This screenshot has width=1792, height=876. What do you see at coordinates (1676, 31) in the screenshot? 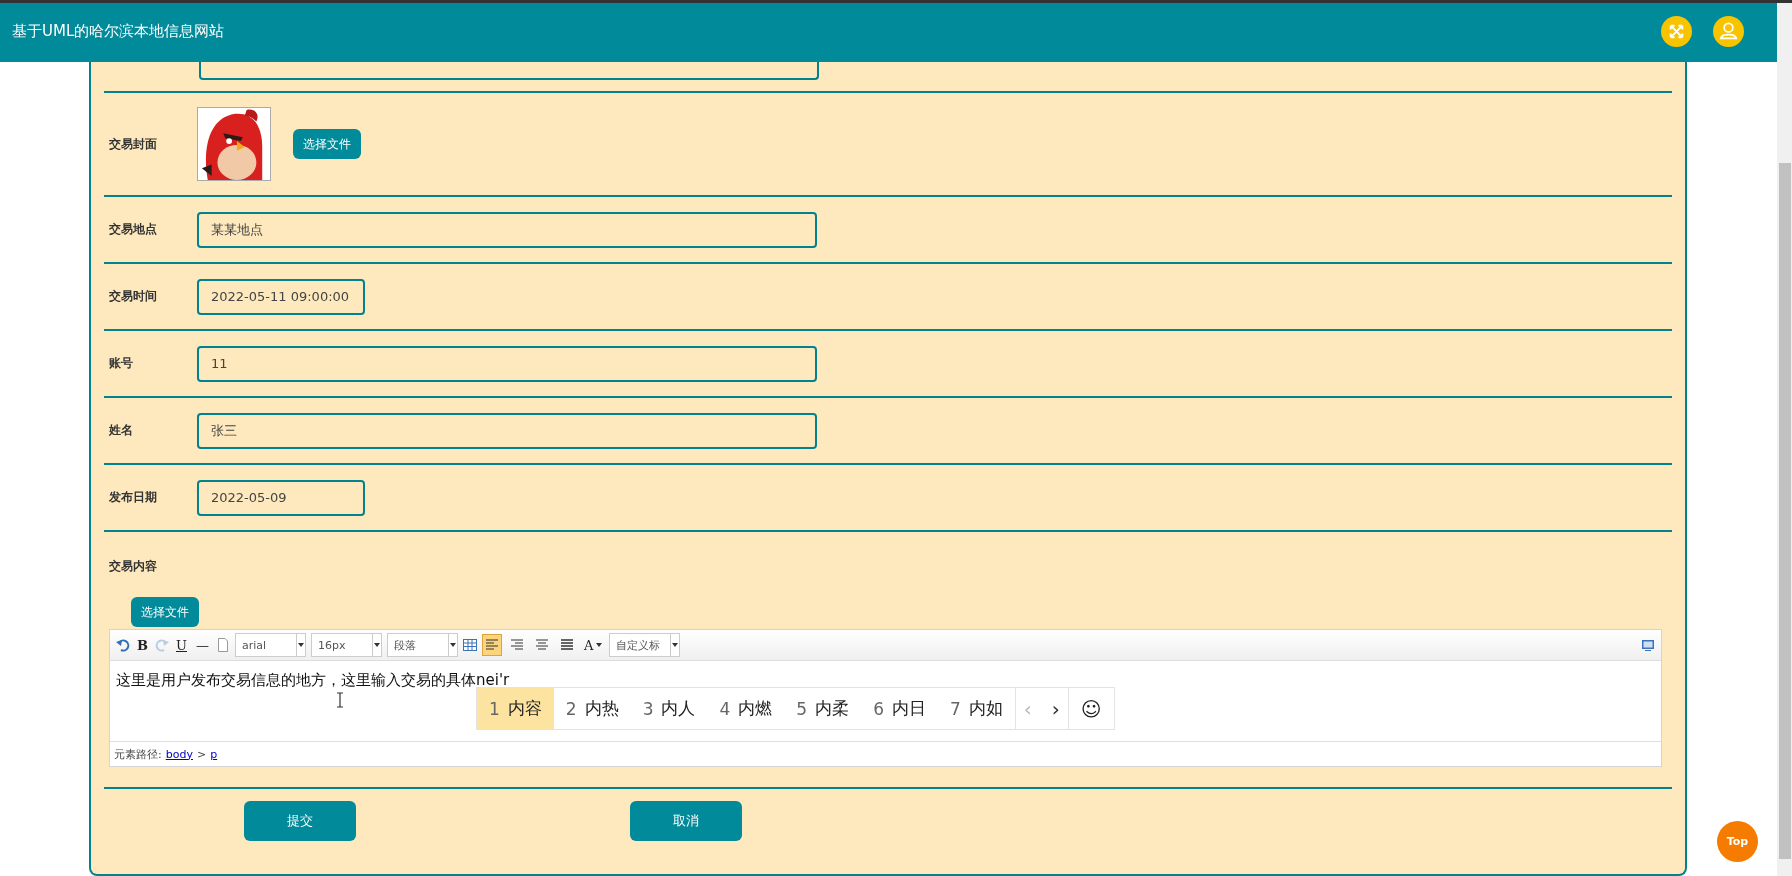
I see `fullscreen-icon` at bounding box center [1676, 31].